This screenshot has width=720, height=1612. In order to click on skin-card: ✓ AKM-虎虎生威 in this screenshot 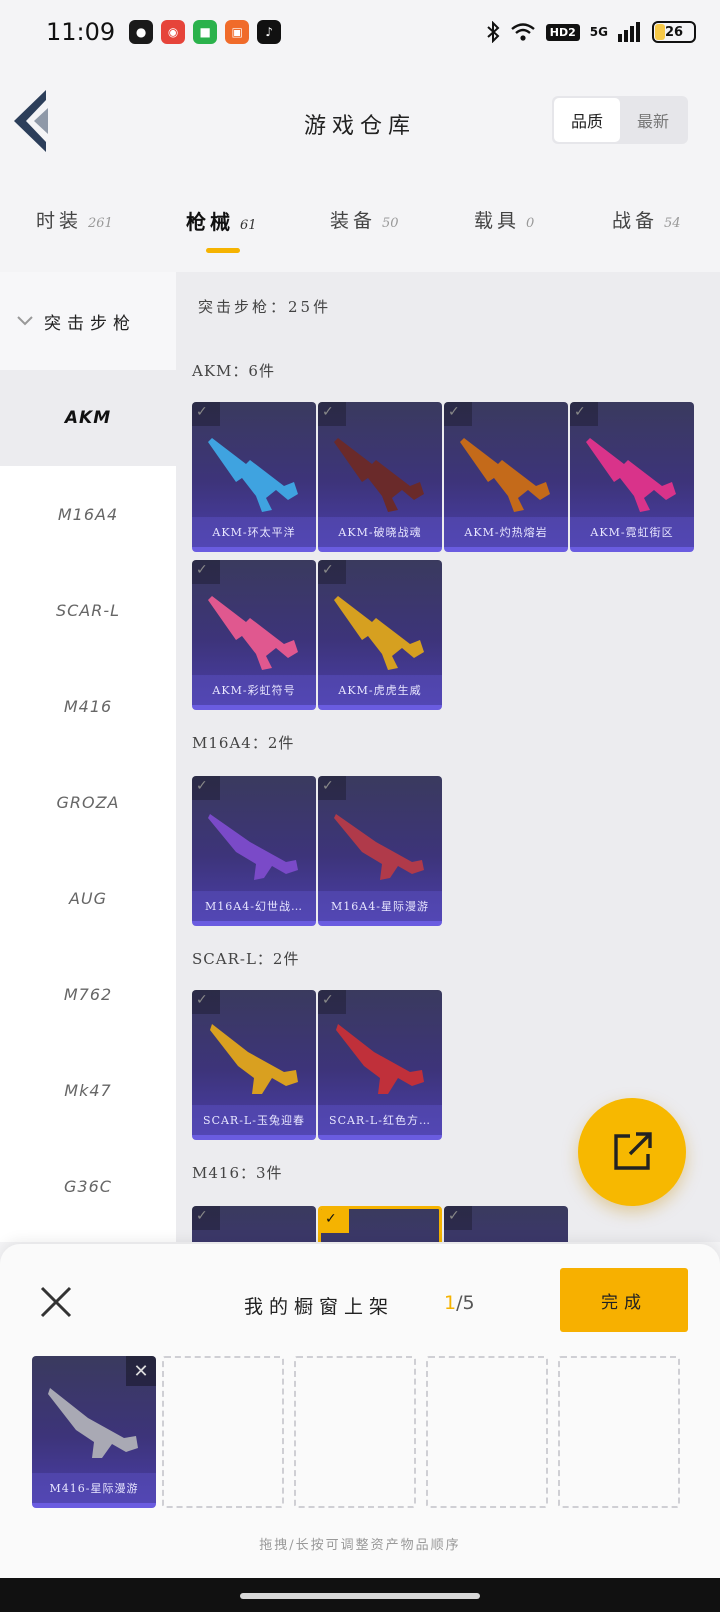, I will do `click(380, 635)`.